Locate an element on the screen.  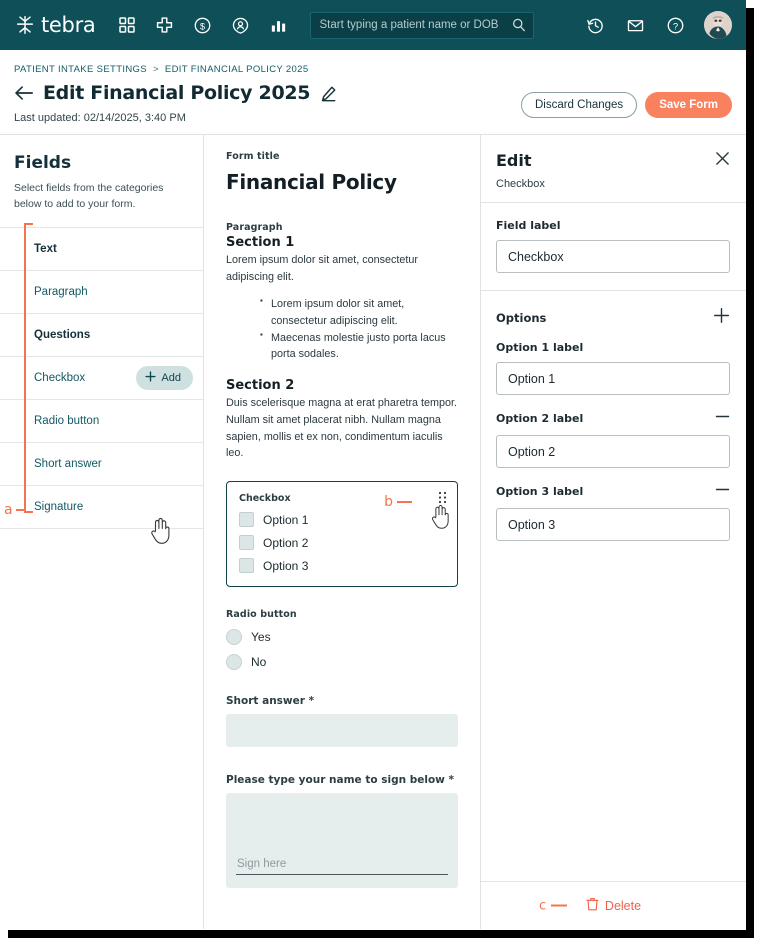
signature-pad: Sign here is located at coordinates (342, 841).